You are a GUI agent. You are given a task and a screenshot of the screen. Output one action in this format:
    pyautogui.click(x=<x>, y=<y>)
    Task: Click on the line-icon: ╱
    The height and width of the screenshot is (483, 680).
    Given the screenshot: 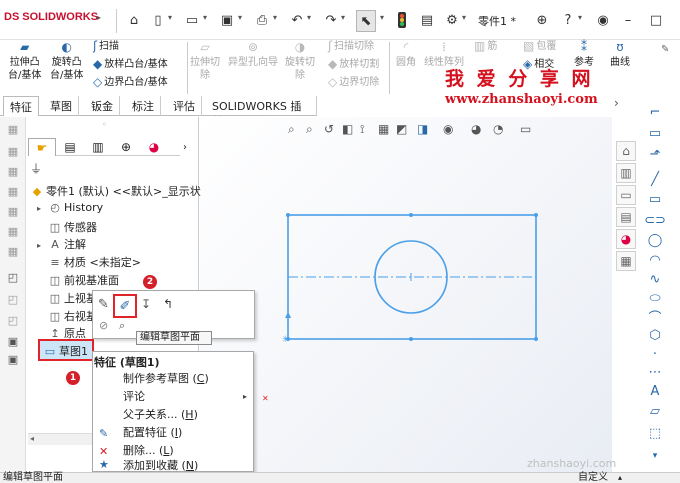 What is the action you would take?
    pyautogui.click(x=655, y=179)
    